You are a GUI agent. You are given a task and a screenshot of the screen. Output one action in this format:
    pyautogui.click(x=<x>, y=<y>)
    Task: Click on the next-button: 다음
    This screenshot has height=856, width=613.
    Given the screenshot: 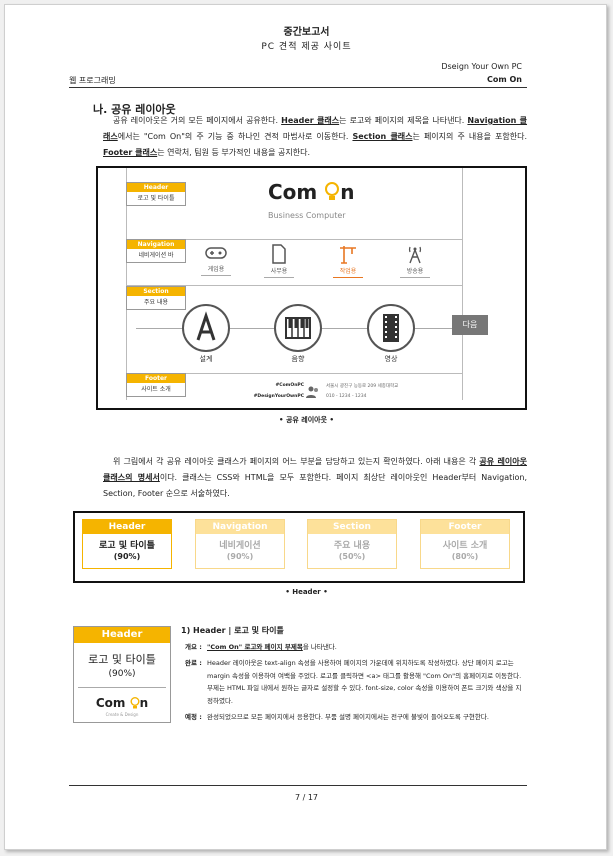 What is the action you would take?
    pyautogui.click(x=470, y=325)
    